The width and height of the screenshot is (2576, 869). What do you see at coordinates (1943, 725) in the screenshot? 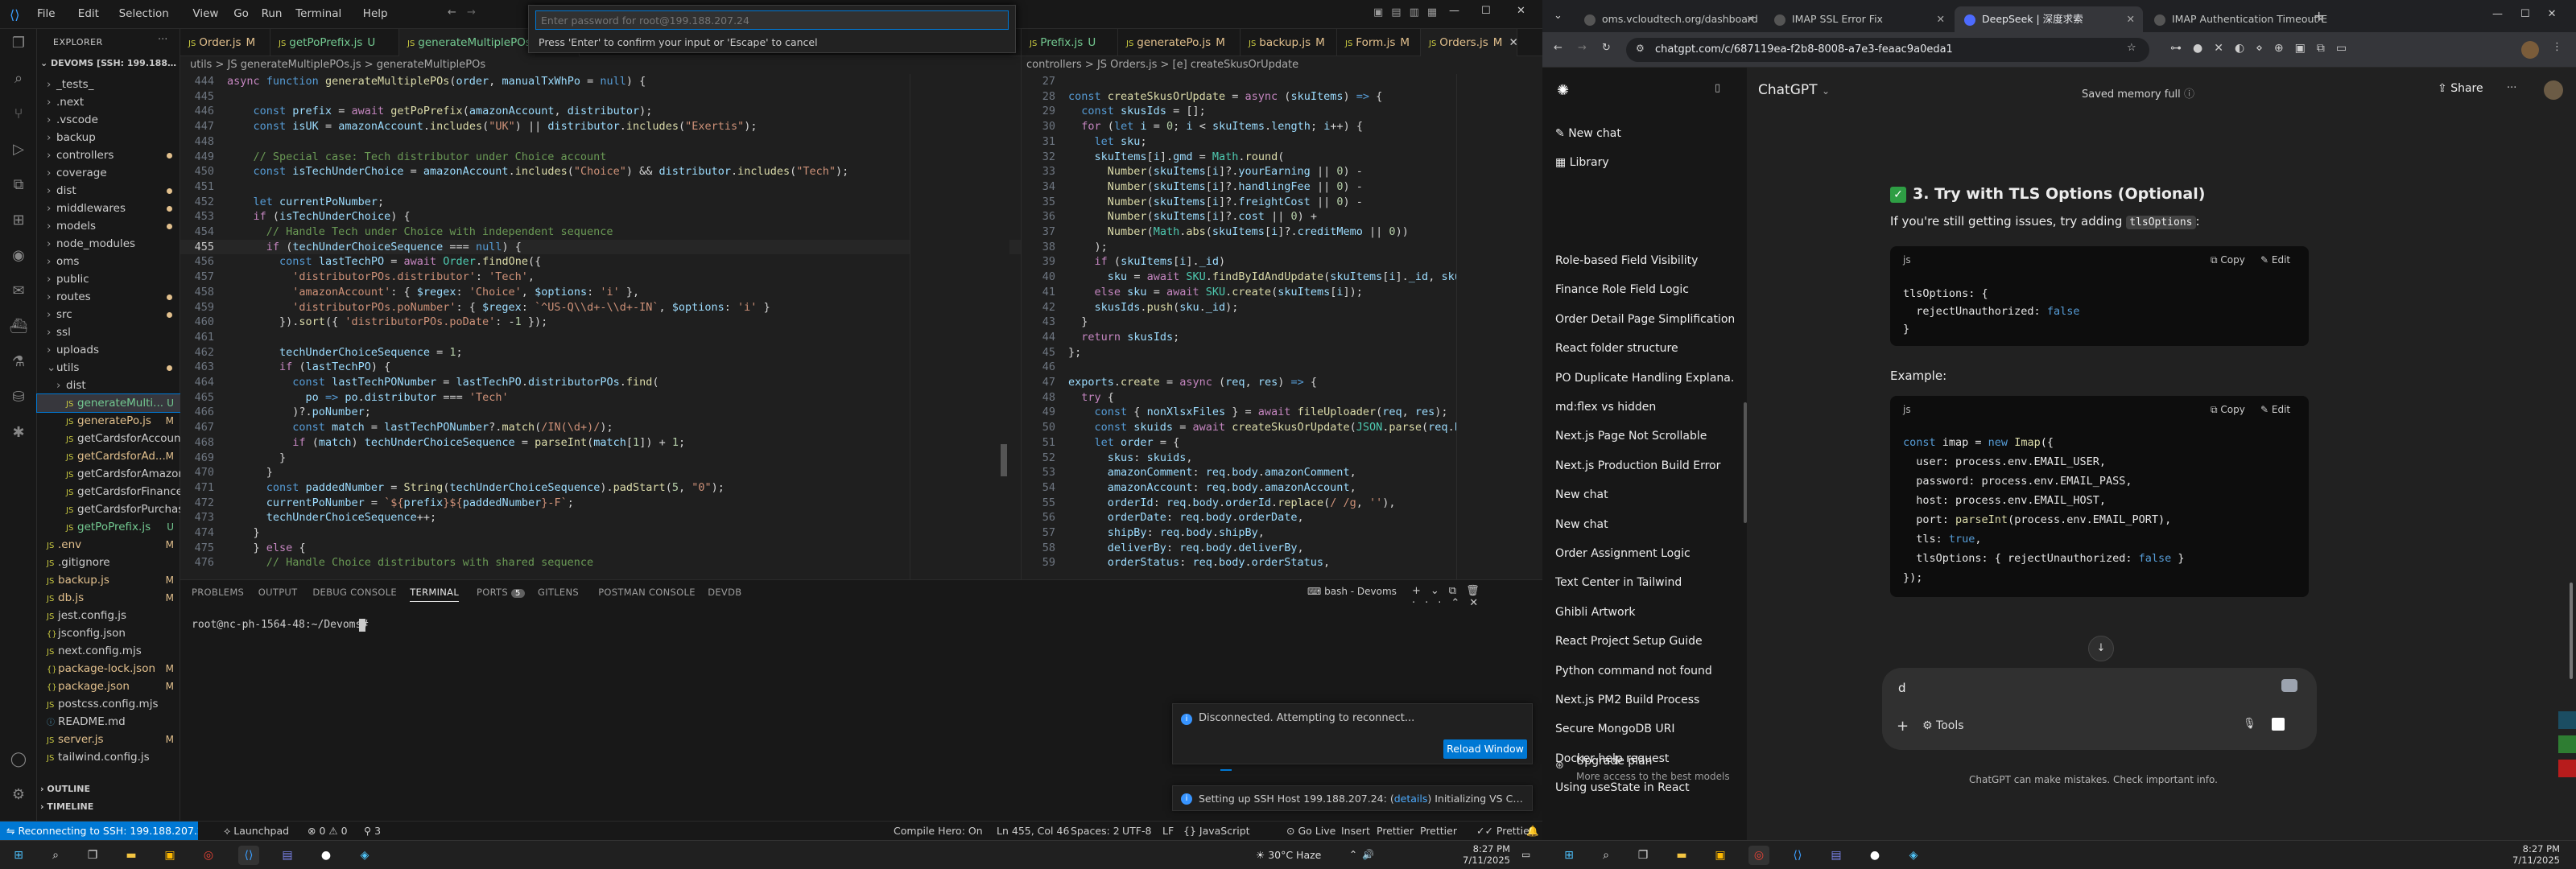
I see `tools-button: ⚙ Tools` at bounding box center [1943, 725].